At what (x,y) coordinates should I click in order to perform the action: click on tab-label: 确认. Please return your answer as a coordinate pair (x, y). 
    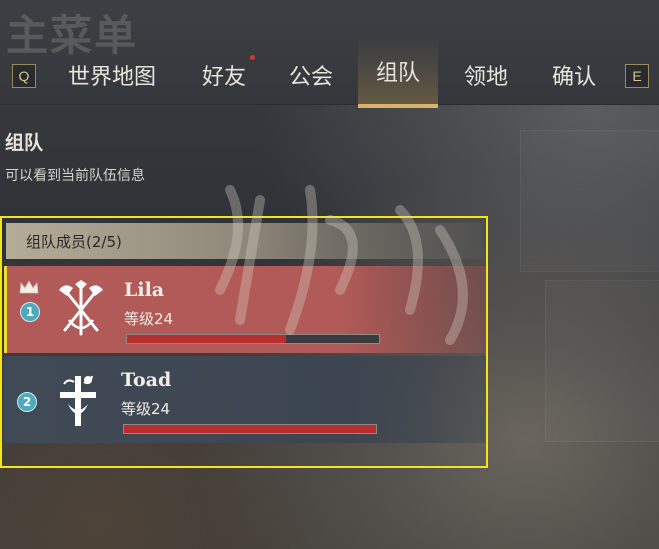
    Looking at the image, I should click on (573, 77).